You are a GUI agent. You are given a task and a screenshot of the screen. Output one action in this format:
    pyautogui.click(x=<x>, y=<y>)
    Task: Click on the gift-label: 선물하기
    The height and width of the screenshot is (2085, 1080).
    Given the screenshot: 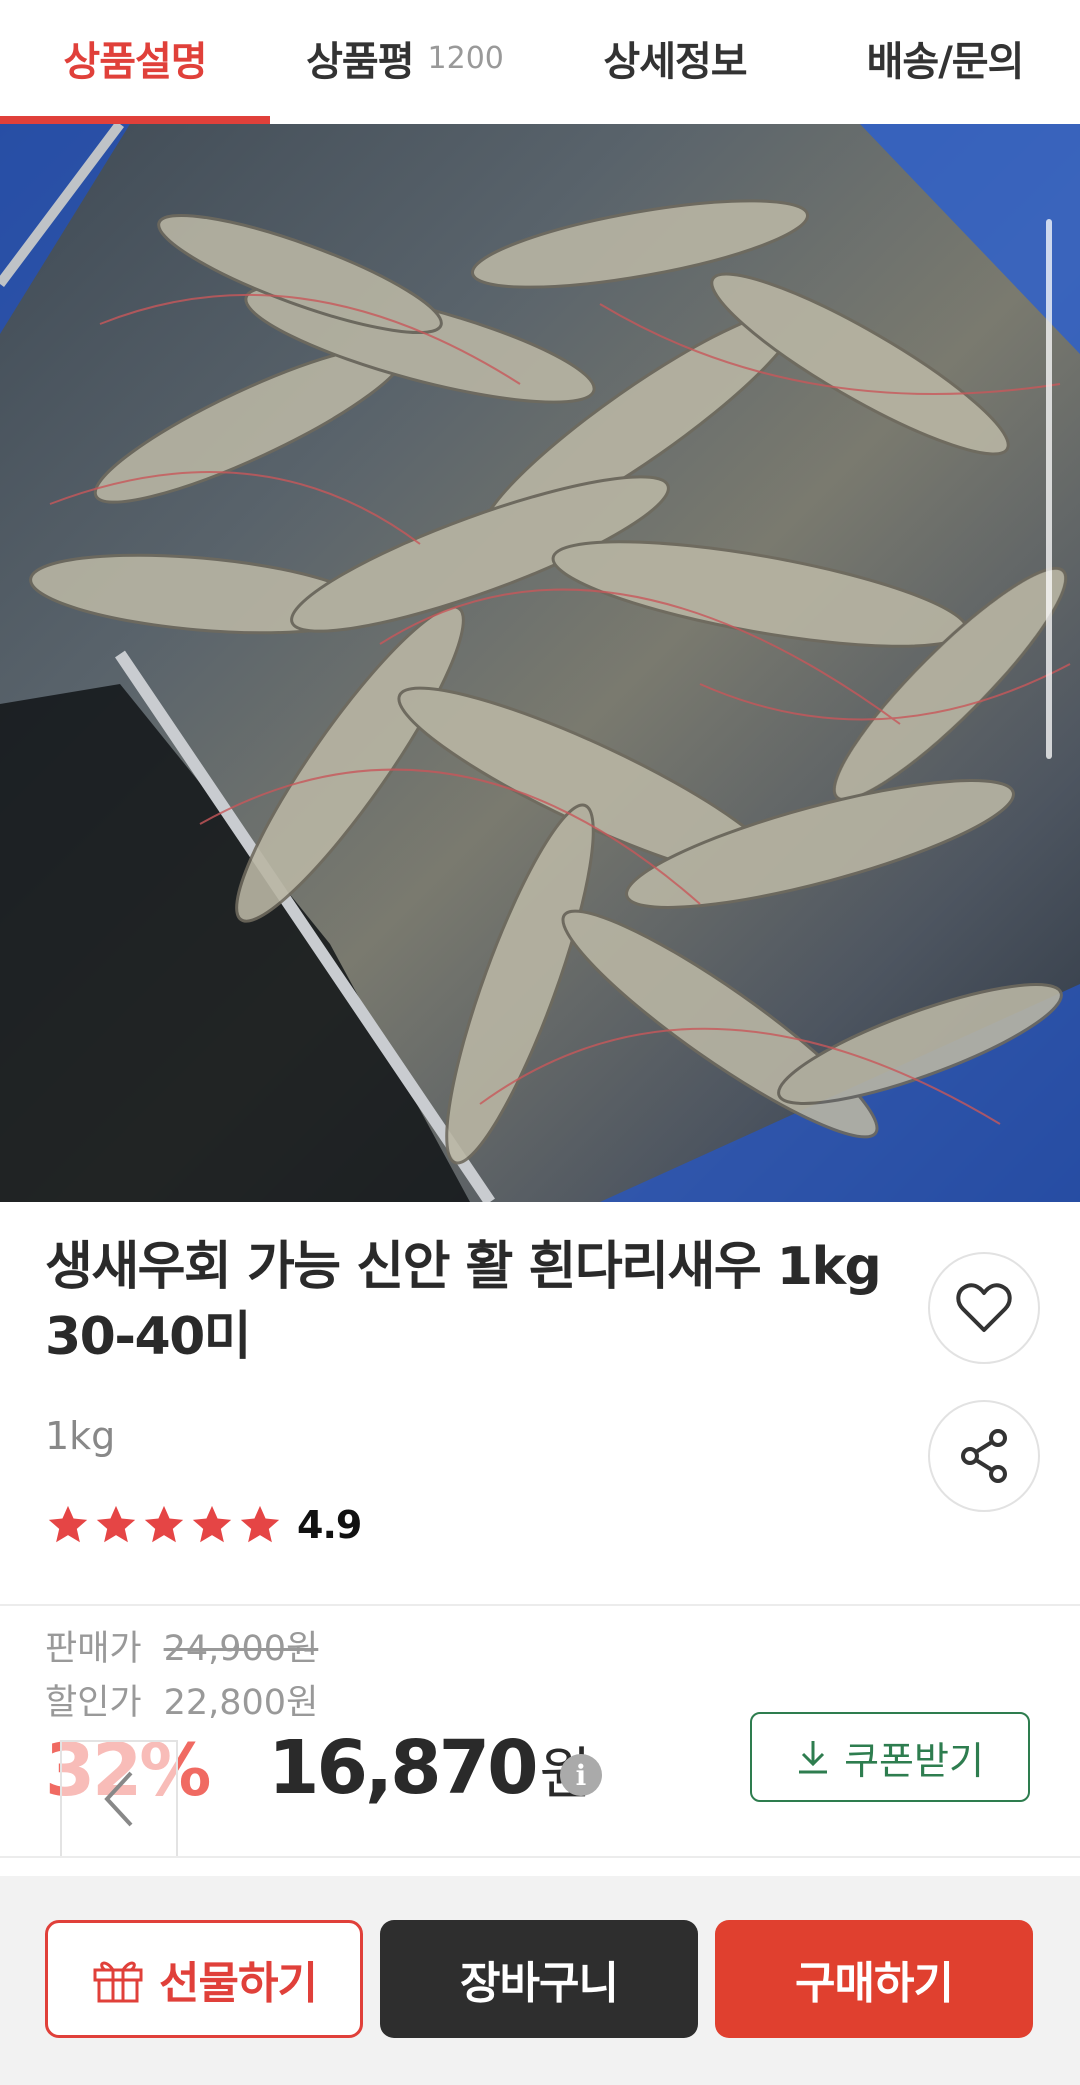 What is the action you would take?
    pyautogui.click(x=238, y=1983)
    